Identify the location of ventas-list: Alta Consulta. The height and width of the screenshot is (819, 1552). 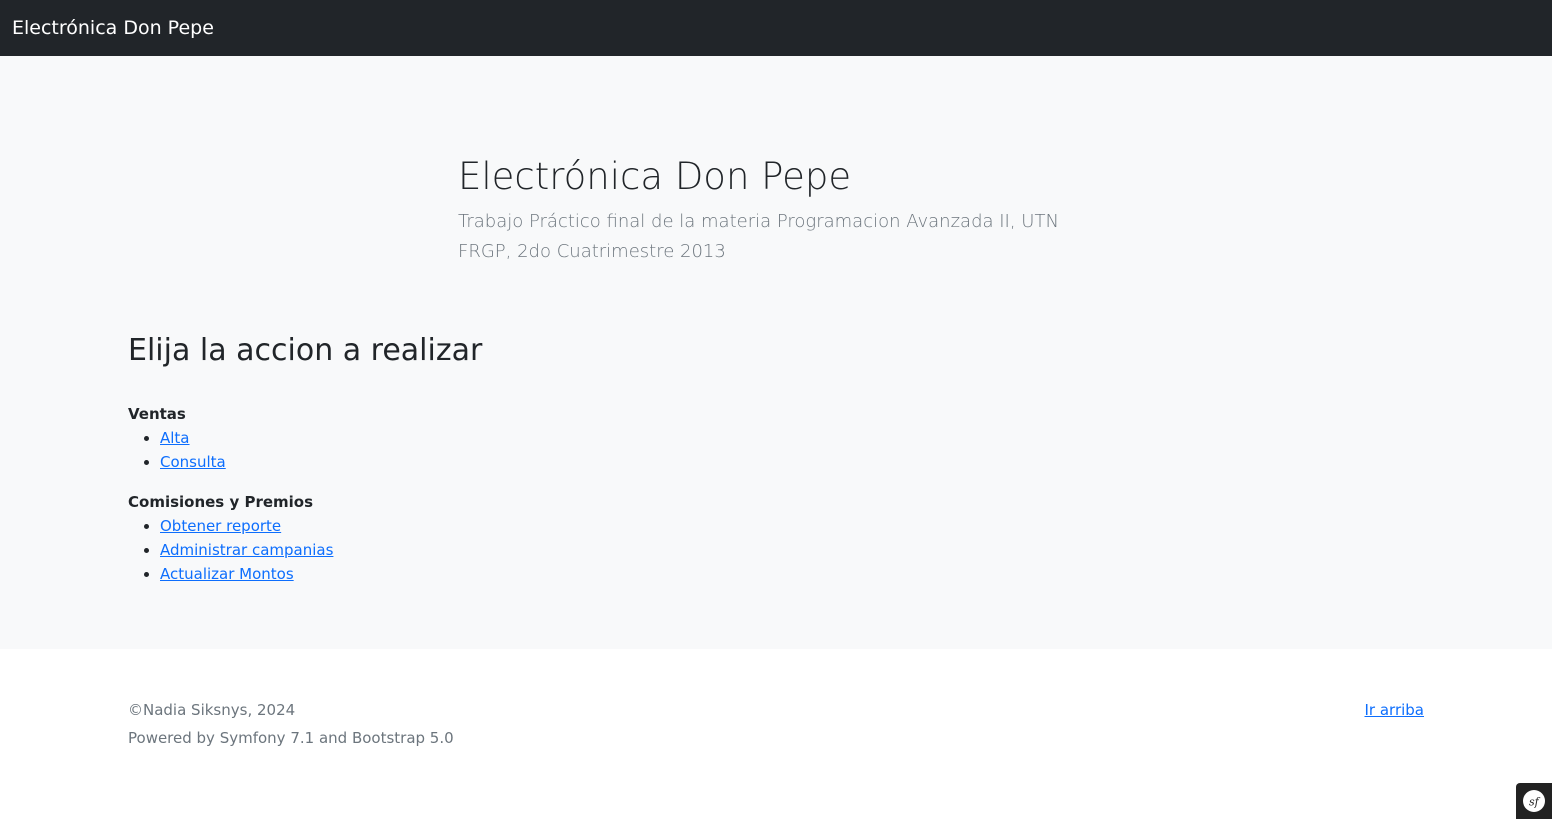
(177, 450).